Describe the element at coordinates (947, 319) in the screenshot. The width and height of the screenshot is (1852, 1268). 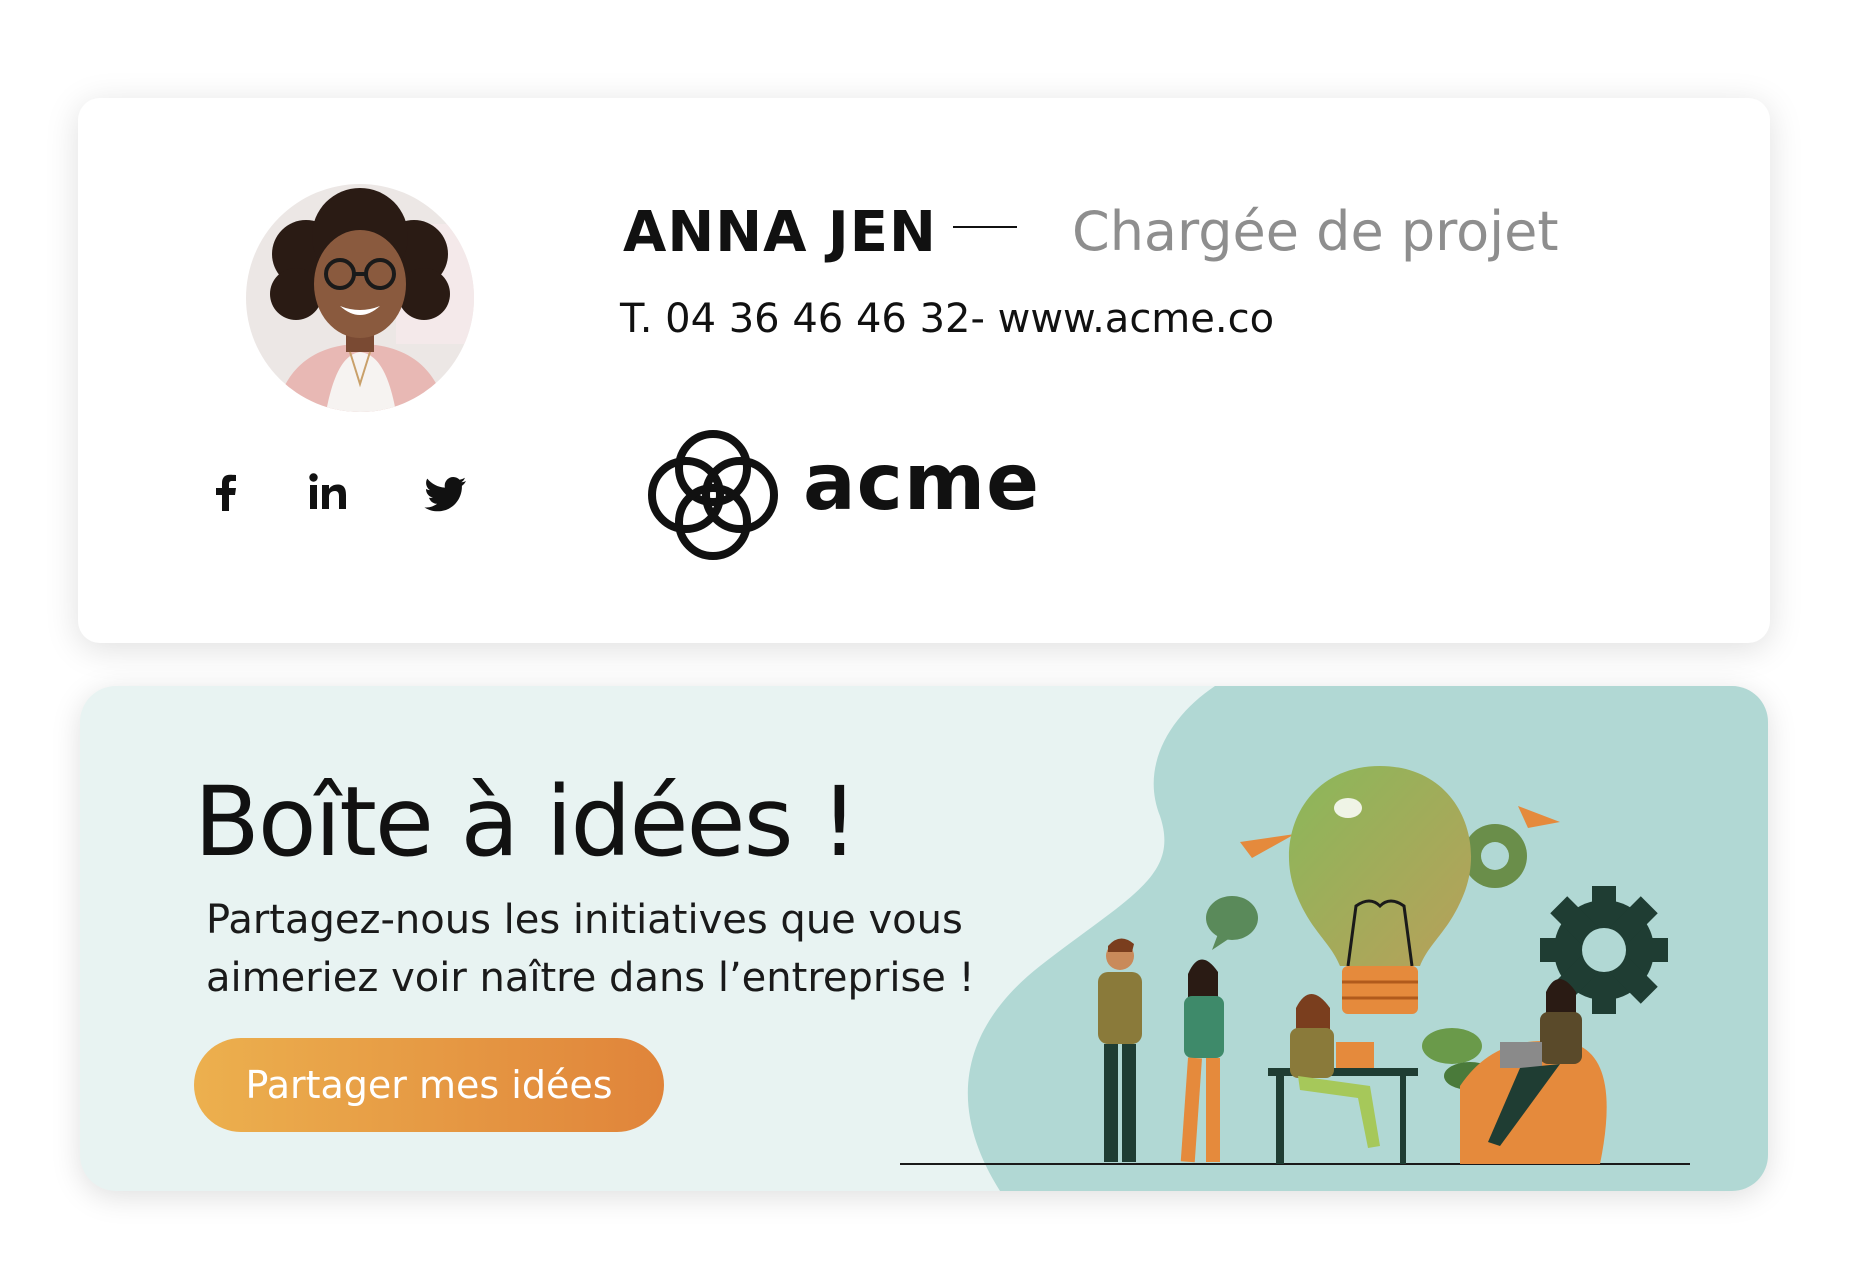
I see `contact-line: T. 04 36 46 46 32- www.acme.co` at that location.